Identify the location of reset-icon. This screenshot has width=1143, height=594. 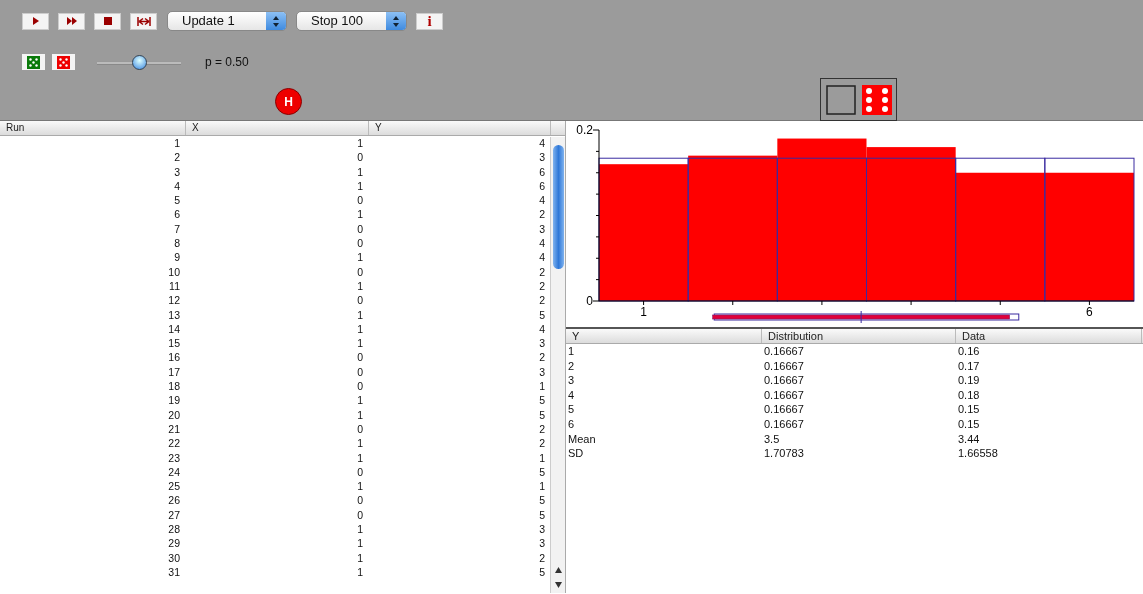
(143, 21).